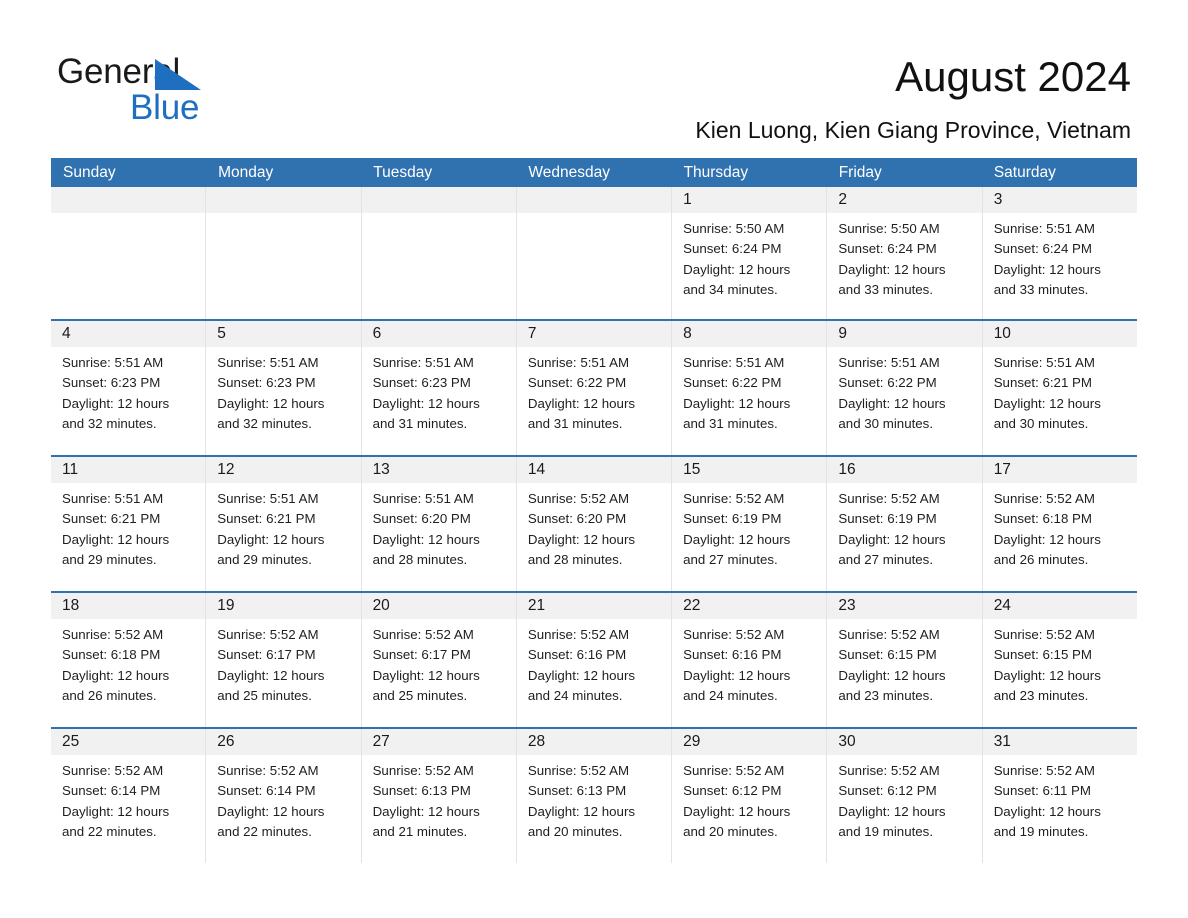 This screenshot has width=1188, height=918. What do you see at coordinates (1013, 76) in the screenshot?
I see `page-title: August 2024` at bounding box center [1013, 76].